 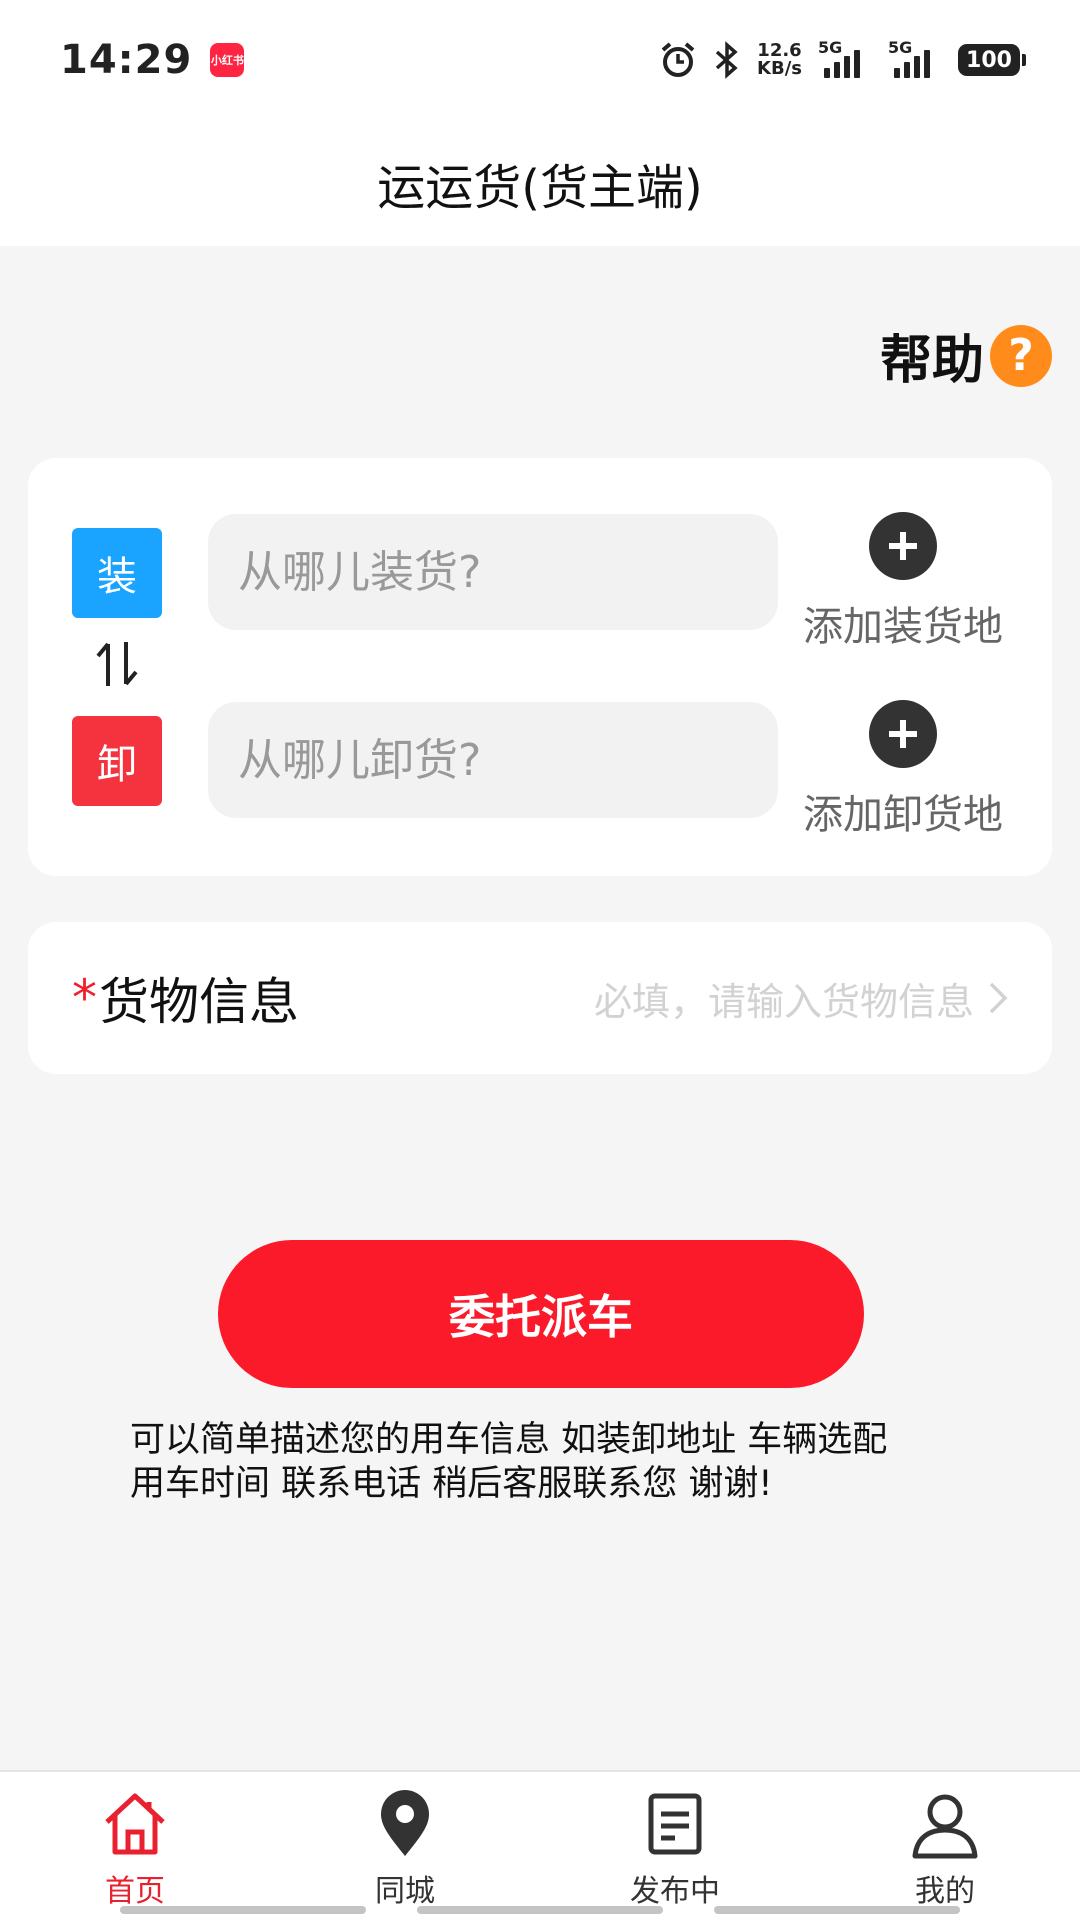 What do you see at coordinates (405, 1891) in the screenshot?
I see `nav-label-city: 同城` at bounding box center [405, 1891].